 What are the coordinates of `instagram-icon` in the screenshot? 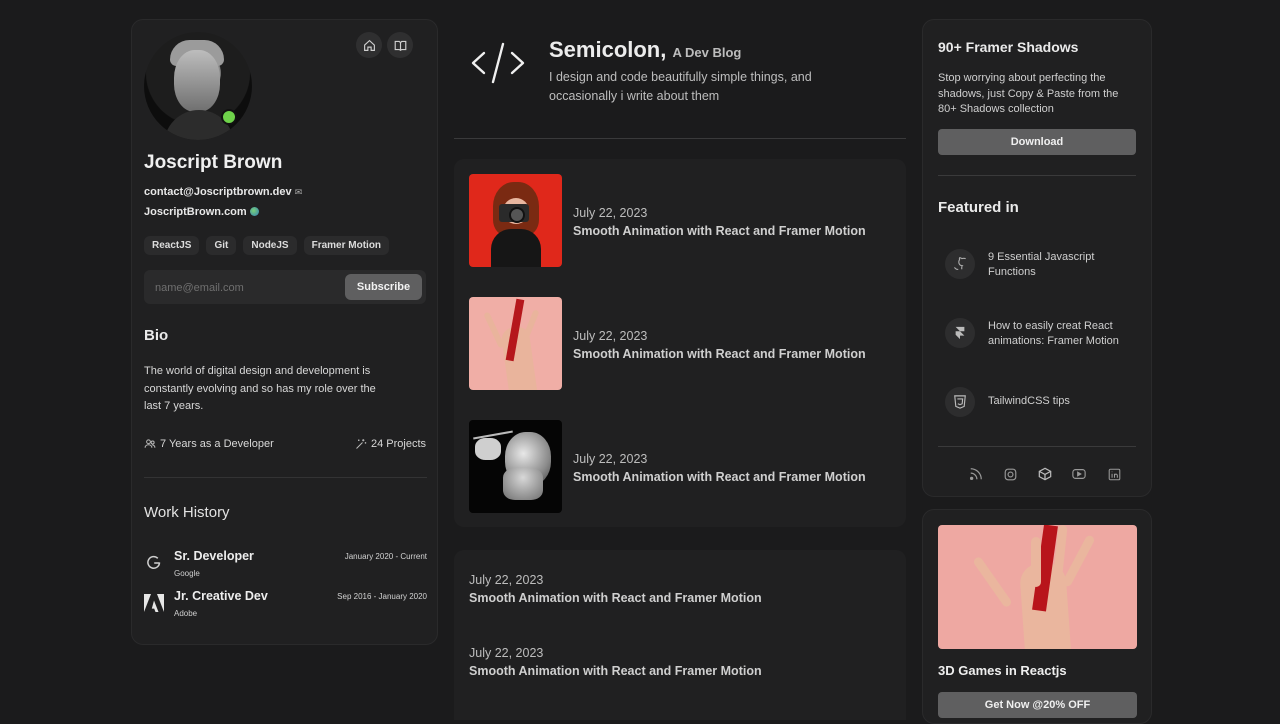 It's located at (1010, 474).